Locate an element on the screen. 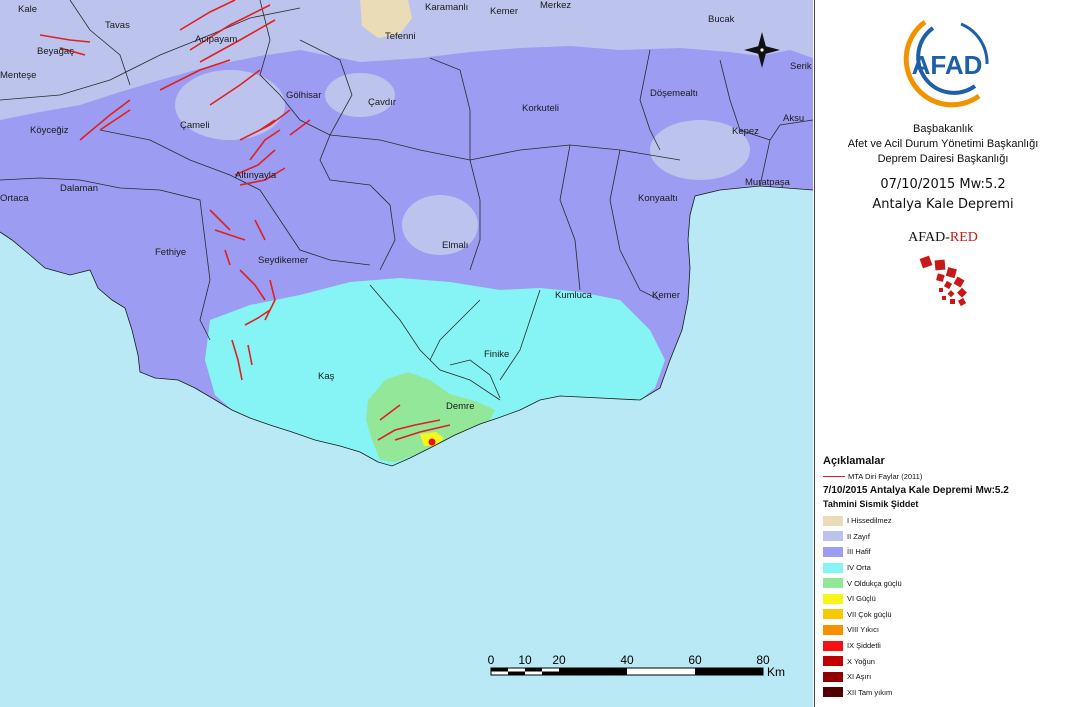  label-ortaca: Ortaca is located at coordinates (14, 198).